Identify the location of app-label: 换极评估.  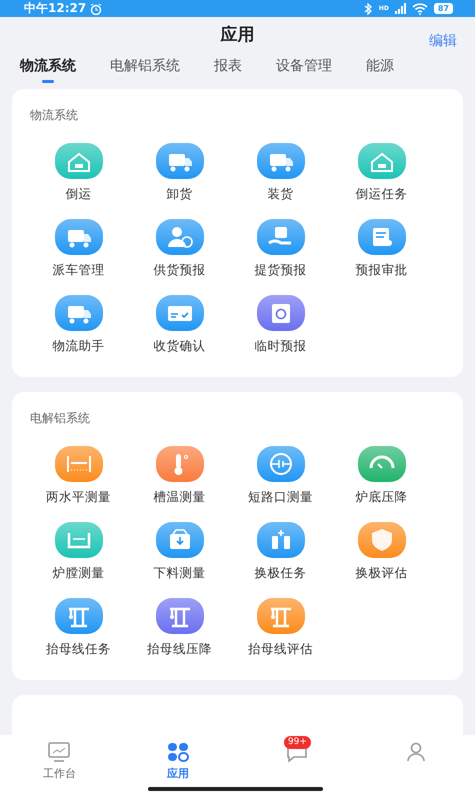
(382, 573).